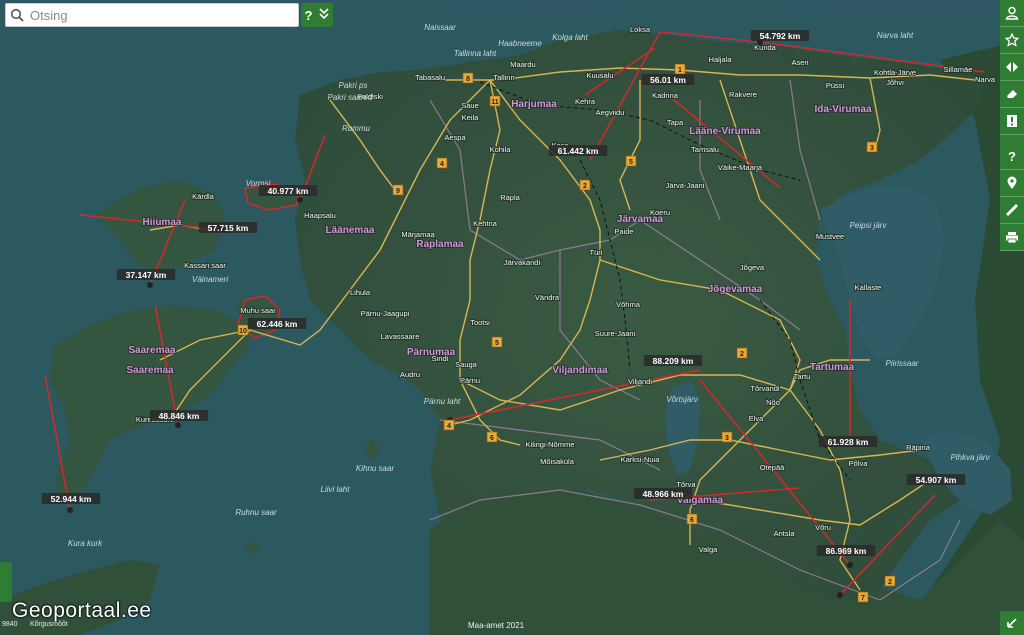 The height and width of the screenshot is (635, 1024). Describe the element at coordinates (309, 15) in the screenshot. I see `search-help-button: ?` at that location.